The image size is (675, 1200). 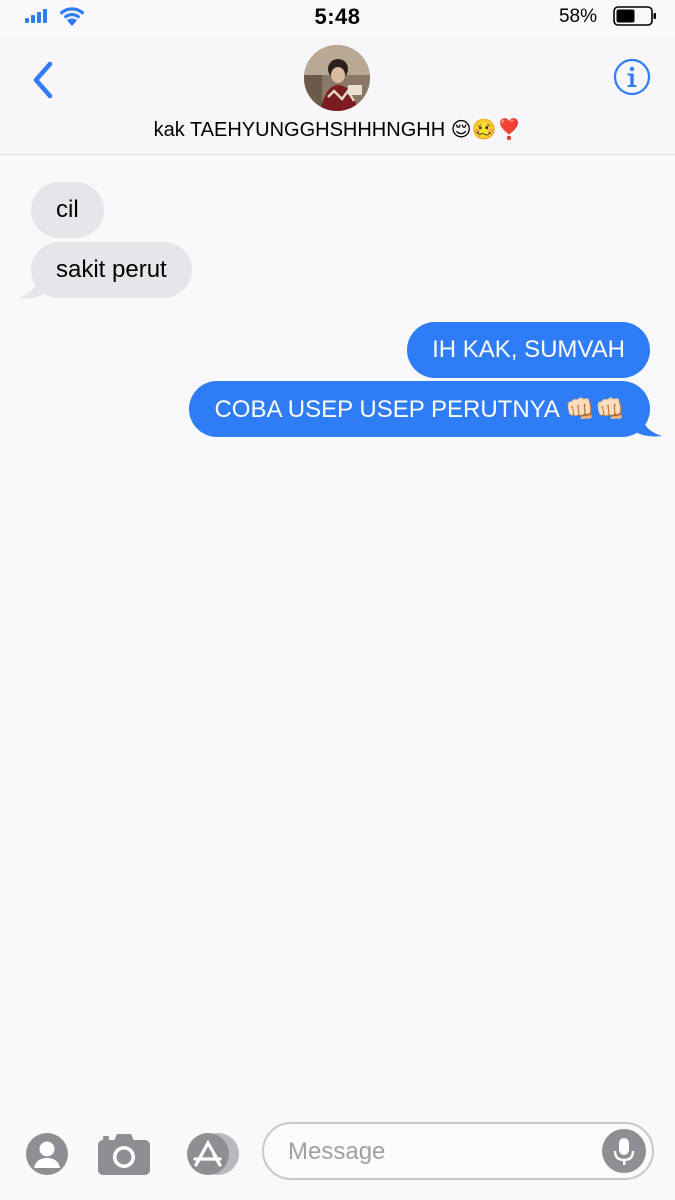 I want to click on conversation-header: kak TAEHYUNGGHSHHHNGHH 😌🥴❣️, so click(x=337, y=95).